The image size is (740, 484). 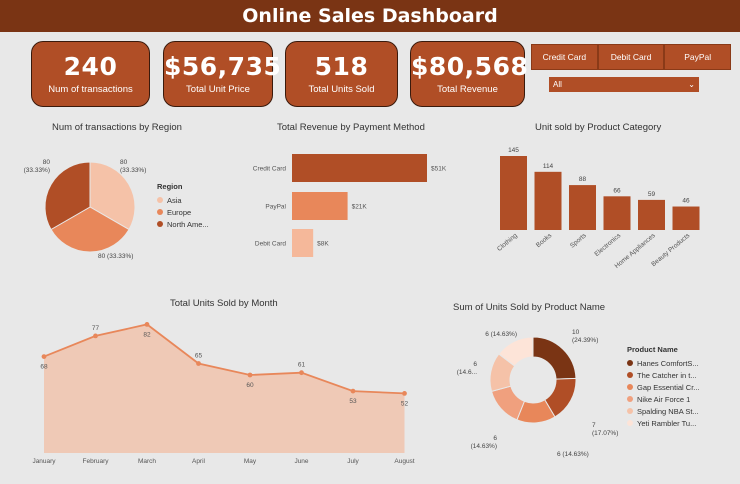 What do you see at coordinates (513, 150) in the screenshot?
I see `data-label: 145` at bounding box center [513, 150].